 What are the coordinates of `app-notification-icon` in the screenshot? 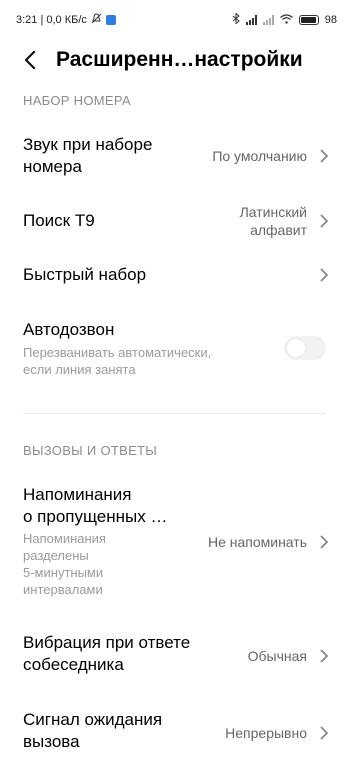 It's located at (110, 20).